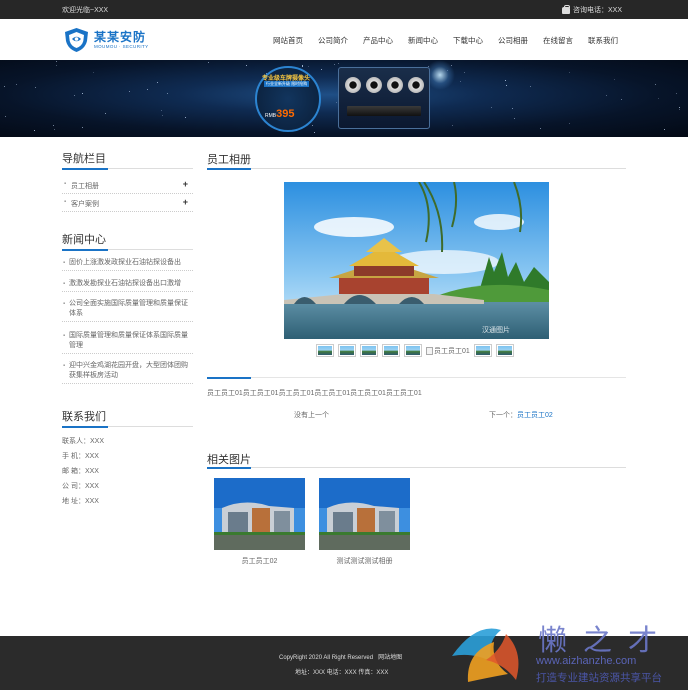 The image size is (688, 690). Describe the element at coordinates (84, 240) in the screenshot. I see `sidebar-news-title: 新闻中心` at that location.